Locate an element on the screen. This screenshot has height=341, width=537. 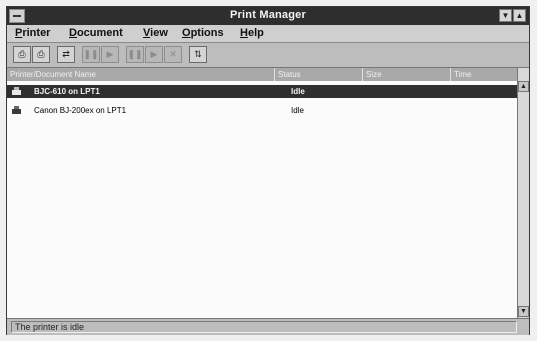
scroll-down-button: ▼ is located at coordinates (523, 311).